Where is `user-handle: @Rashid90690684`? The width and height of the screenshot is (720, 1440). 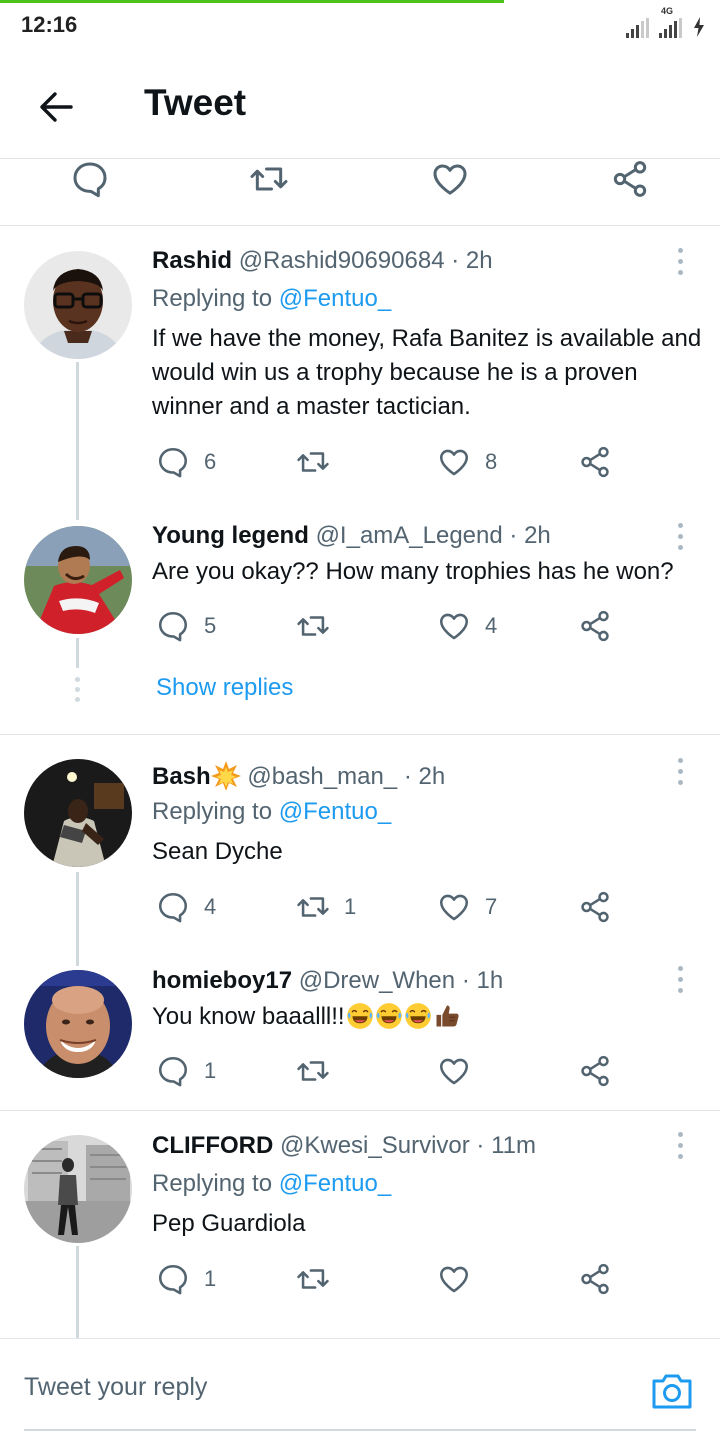
user-handle: @Rashid90690684 is located at coordinates (342, 260).